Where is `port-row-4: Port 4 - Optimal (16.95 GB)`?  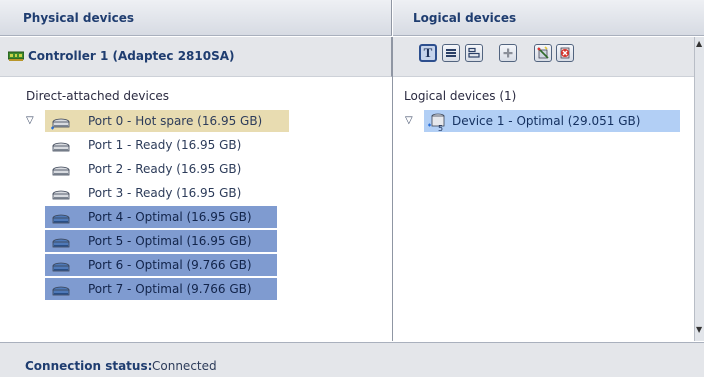 port-row-4: Port 4 - Optimal (16.95 GB) is located at coordinates (161, 217).